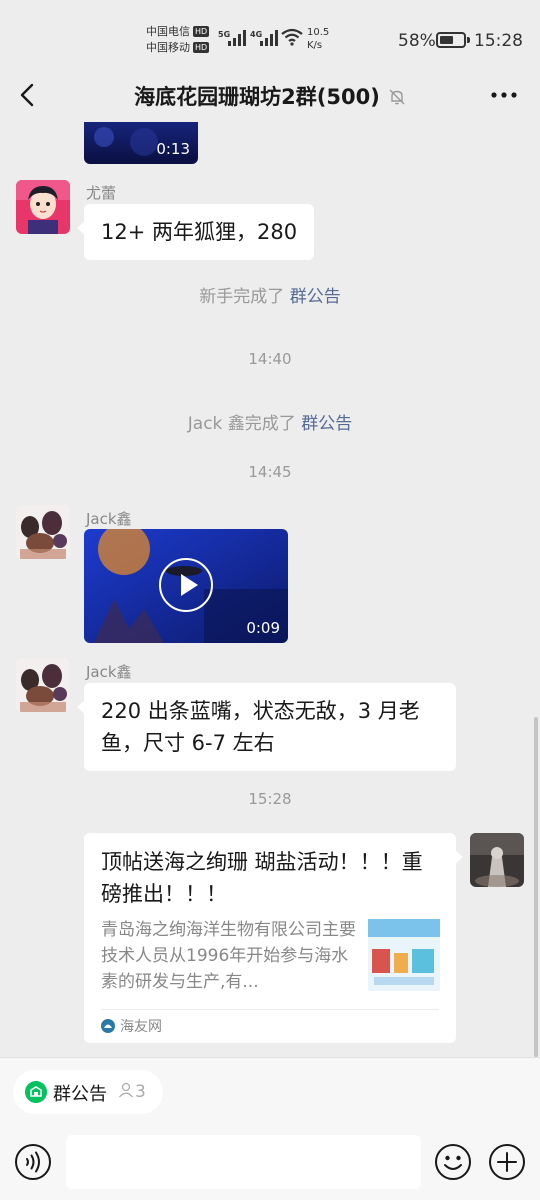 This screenshot has width=540, height=1200. I want to click on carrier-info: 中国电信 HD 中国移动 HD, so click(178, 40).